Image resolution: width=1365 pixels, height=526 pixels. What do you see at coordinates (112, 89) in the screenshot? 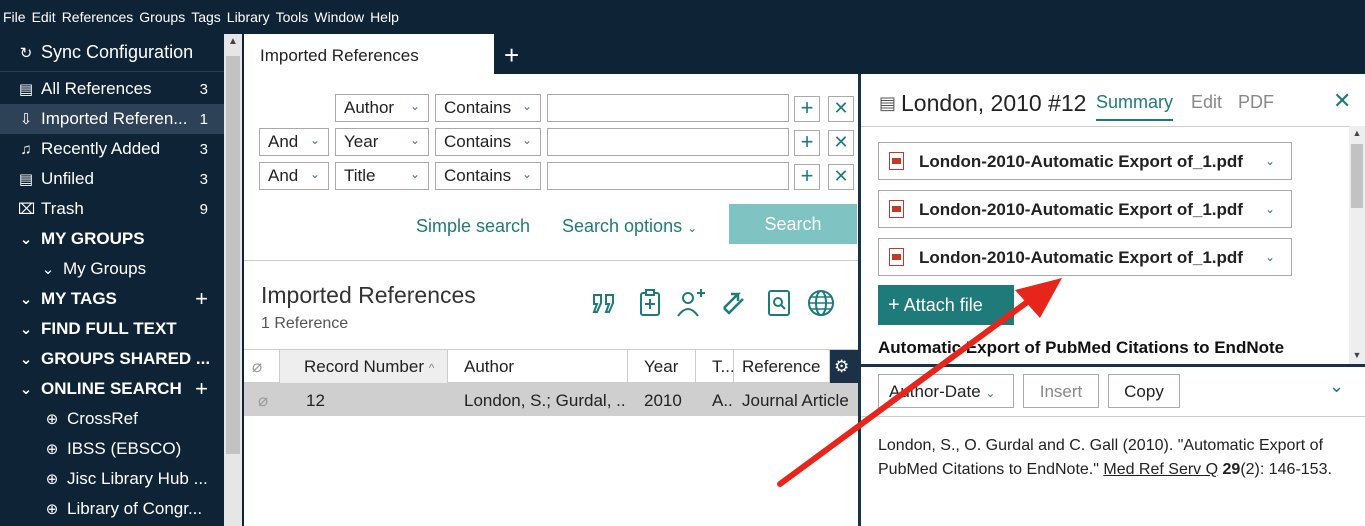
I see `sidebar-item-all-references: ▤ All References 3` at bounding box center [112, 89].